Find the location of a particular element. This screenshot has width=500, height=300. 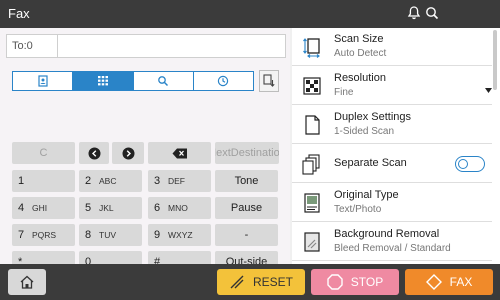

duplex-icon is located at coordinates (312, 125).